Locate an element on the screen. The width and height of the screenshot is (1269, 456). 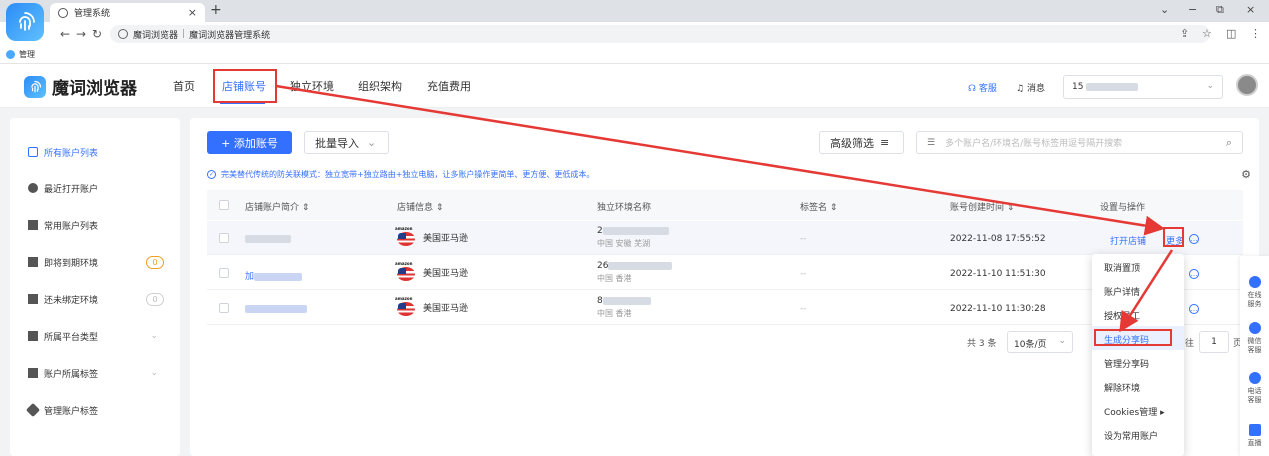
annotation-box-more is located at coordinates (1173, 237).